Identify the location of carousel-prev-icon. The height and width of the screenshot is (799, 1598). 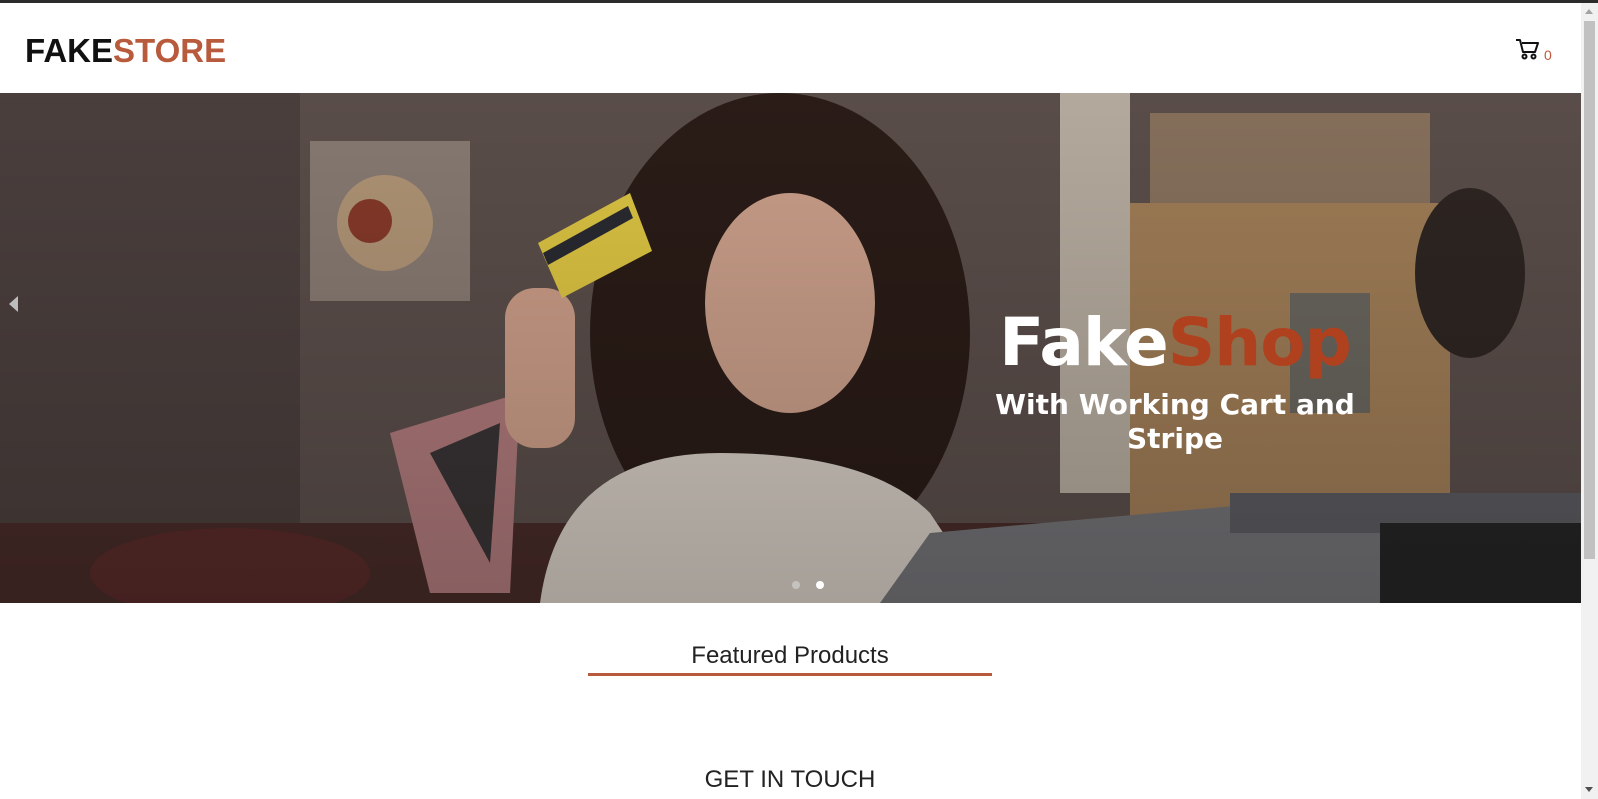
(13, 304).